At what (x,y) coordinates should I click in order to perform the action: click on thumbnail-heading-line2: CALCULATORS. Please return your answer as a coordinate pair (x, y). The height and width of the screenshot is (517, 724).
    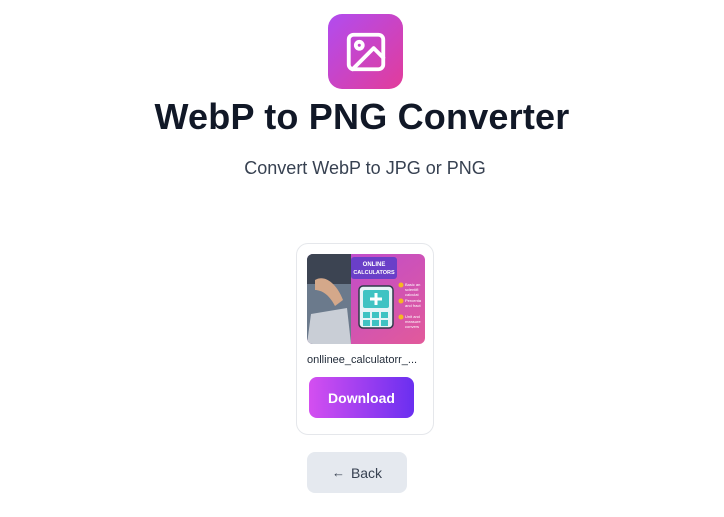
    Looking at the image, I should click on (374, 273).